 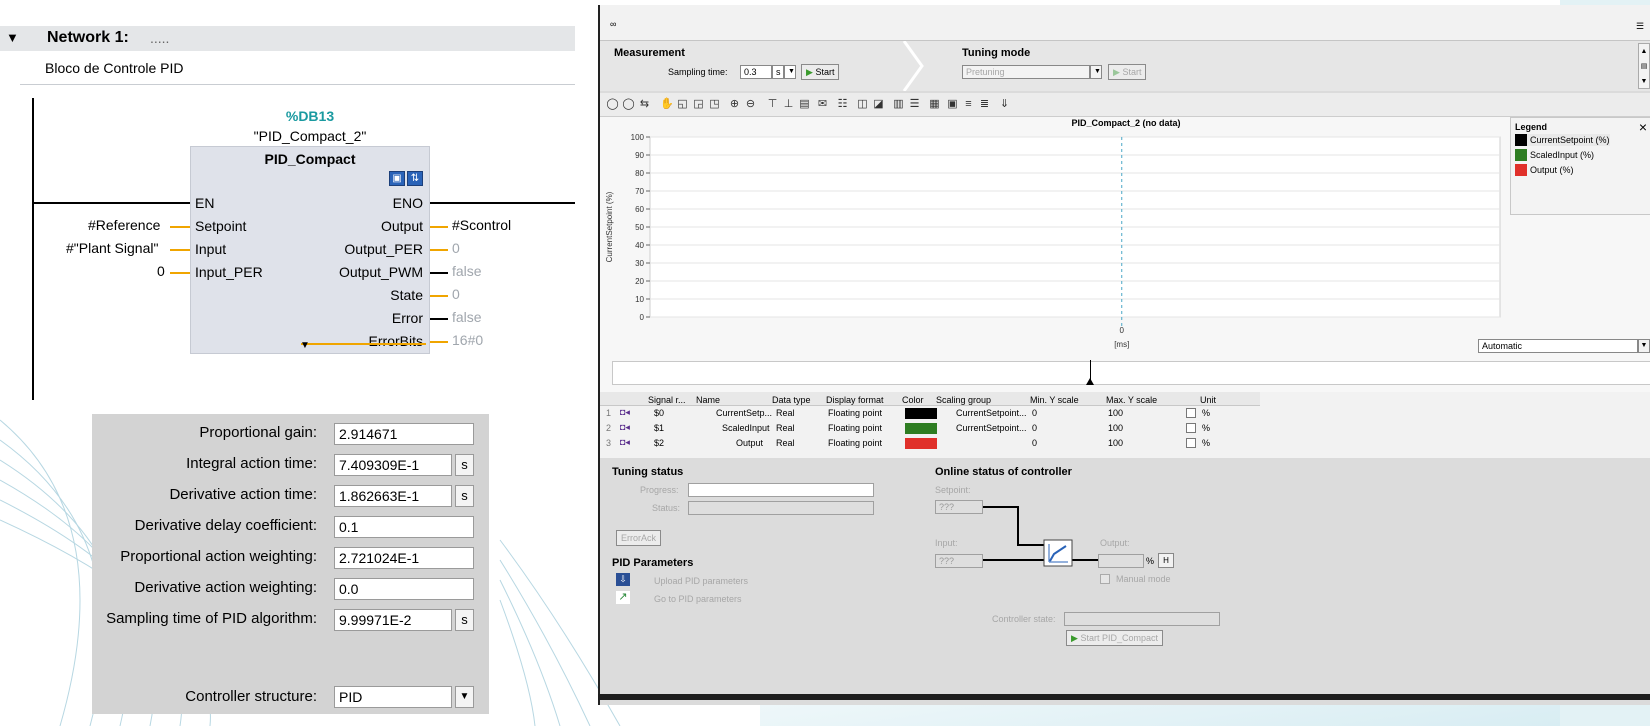 What do you see at coordinates (467, 317) in the screenshot?
I see `error-value: false` at bounding box center [467, 317].